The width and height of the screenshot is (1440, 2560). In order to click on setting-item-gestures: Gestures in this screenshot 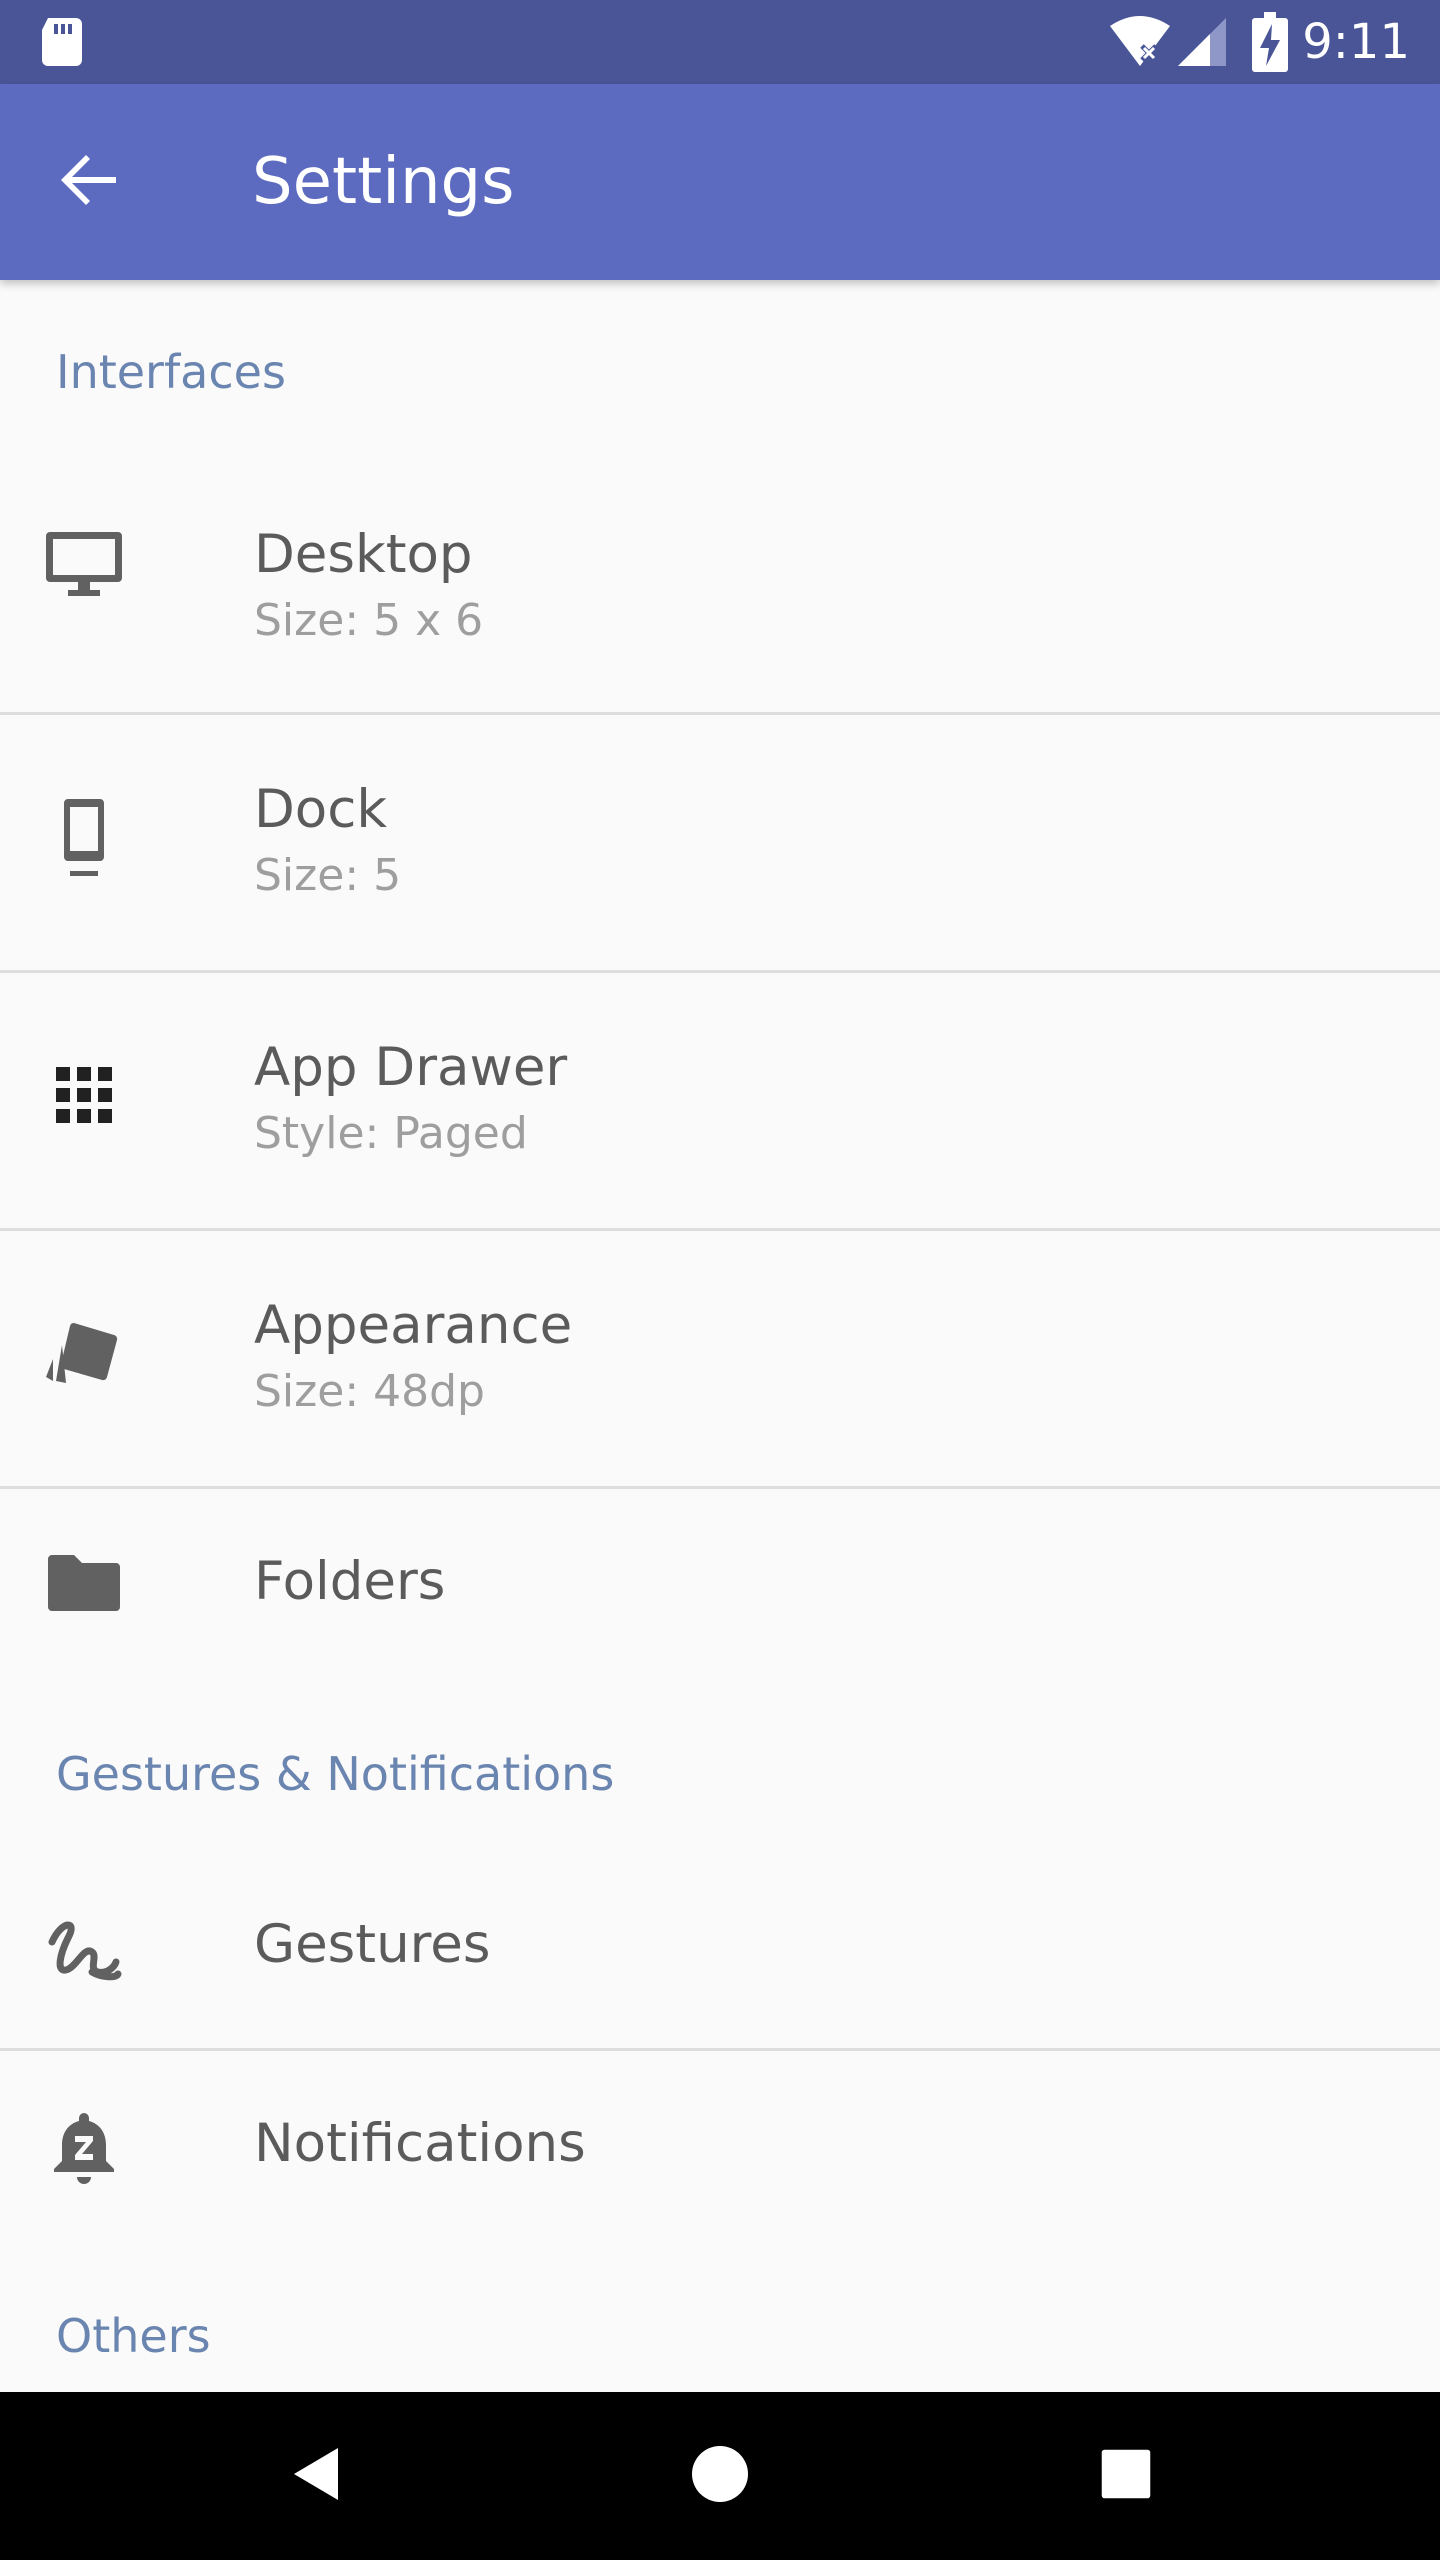, I will do `click(720, 1944)`.